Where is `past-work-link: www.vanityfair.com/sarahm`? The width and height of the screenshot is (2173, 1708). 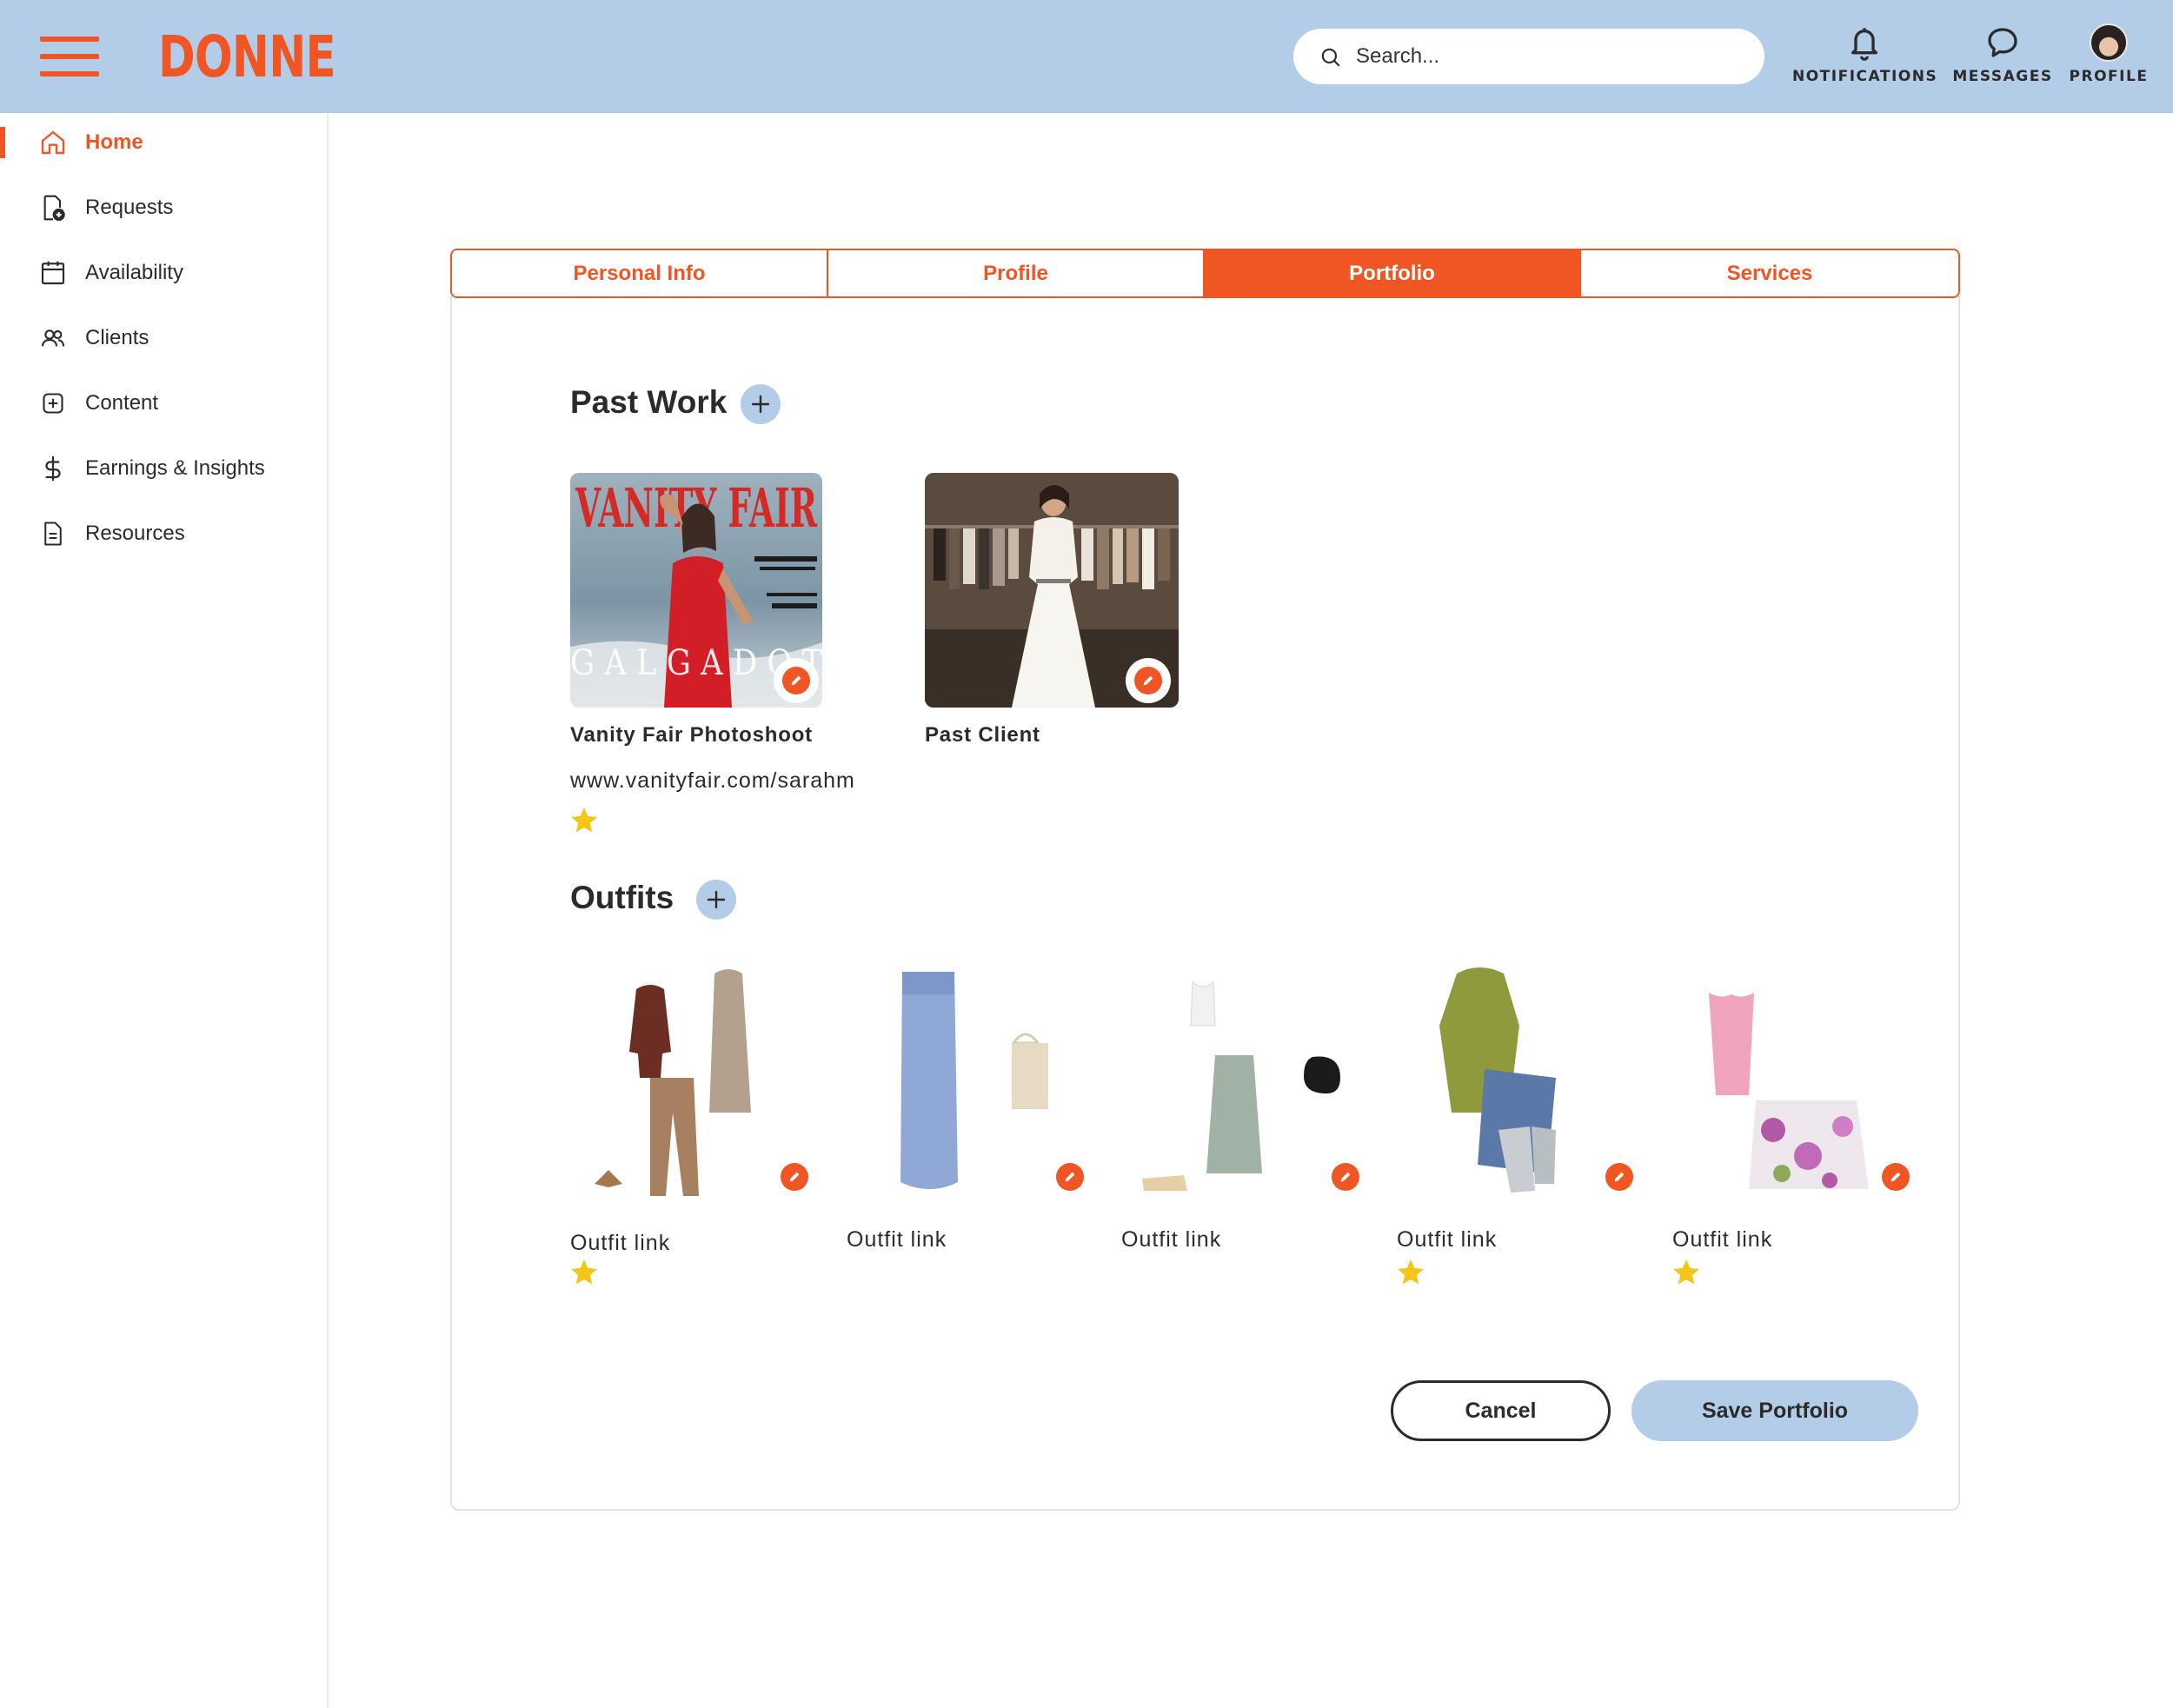
past-work-link: www.vanityfair.com/sarahm is located at coordinates (712, 781).